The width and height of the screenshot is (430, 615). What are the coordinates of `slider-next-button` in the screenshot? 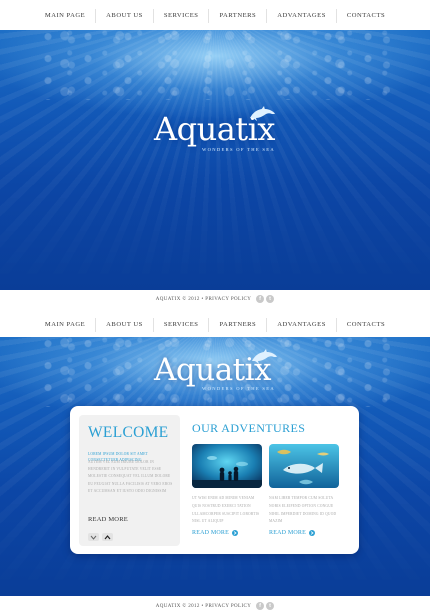 It's located at (107, 537).